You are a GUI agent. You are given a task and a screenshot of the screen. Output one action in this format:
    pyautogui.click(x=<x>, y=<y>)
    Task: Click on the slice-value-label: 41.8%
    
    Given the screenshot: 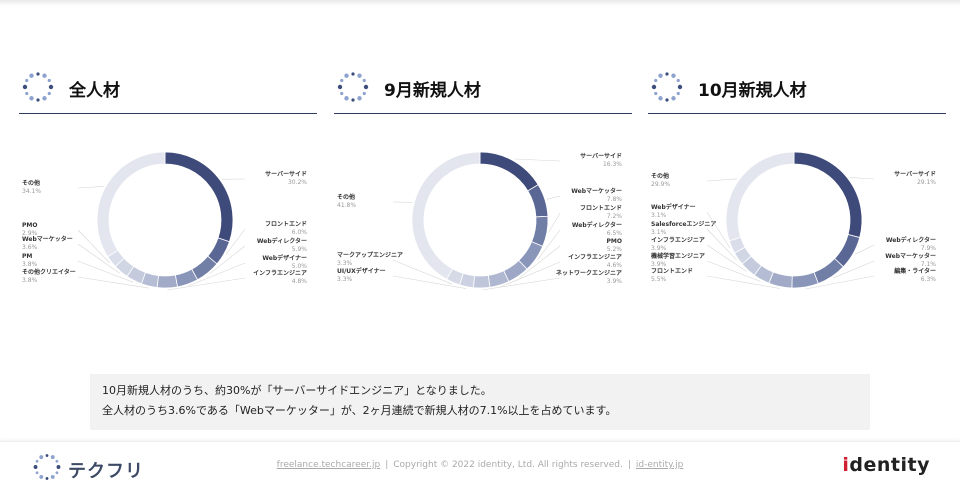 What is the action you would take?
    pyautogui.click(x=346, y=205)
    